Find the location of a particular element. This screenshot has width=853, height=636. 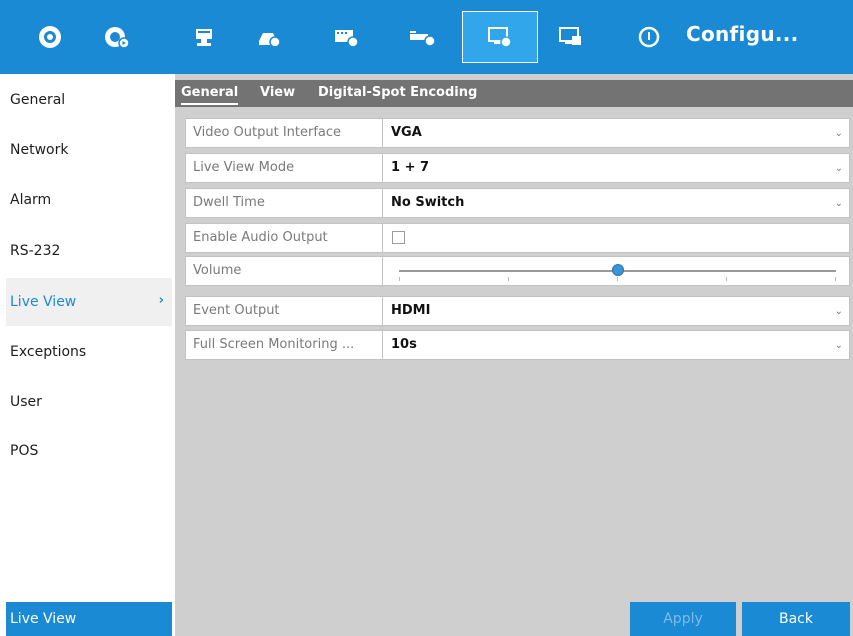

sidebar-item-label: RS-232 is located at coordinates (35, 251).